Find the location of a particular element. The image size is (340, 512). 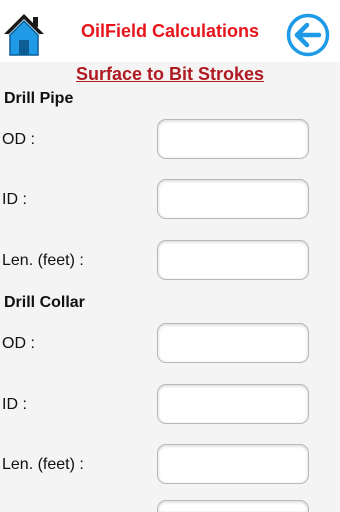

drill-pipe-od-label: OD : is located at coordinates (18, 139).